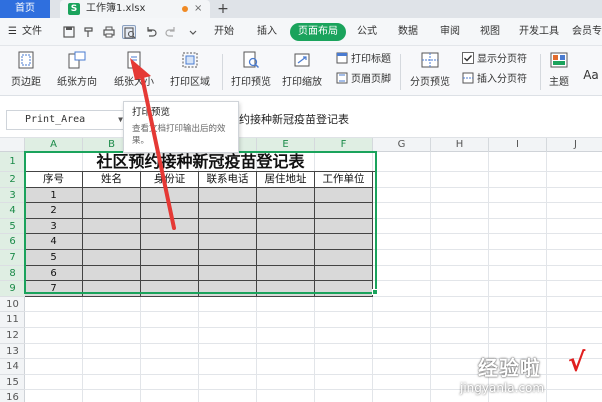 The width and height of the screenshot is (602, 402). Describe the element at coordinates (12, 367) in the screenshot. I see `row-header-14: 14` at that location.